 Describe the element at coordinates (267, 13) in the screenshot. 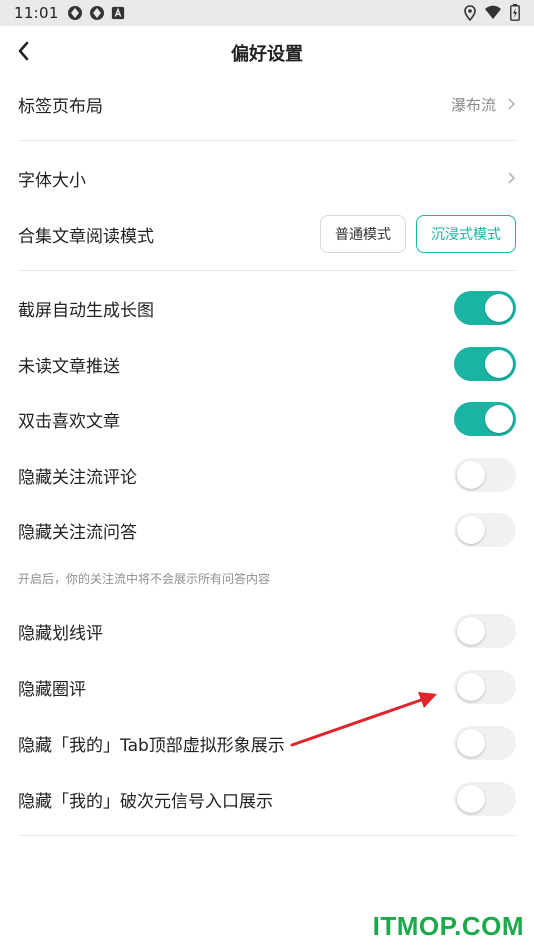

I see `status-bar: 11:01` at that location.